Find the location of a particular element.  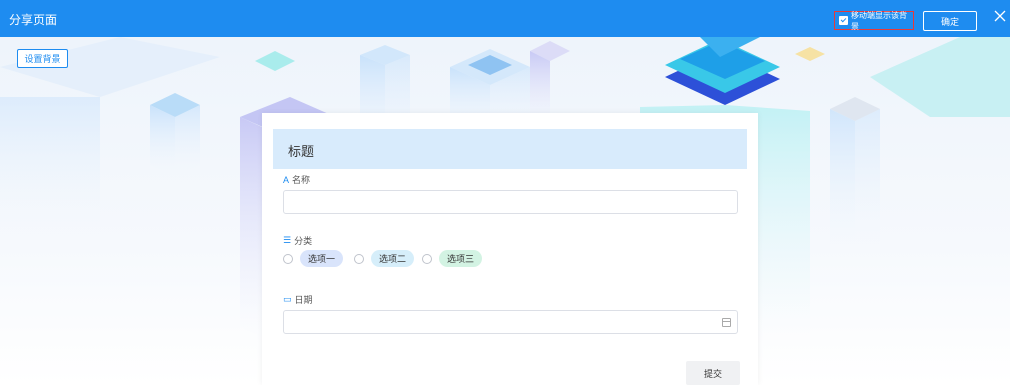

calendar-icon: ▭ is located at coordinates (287, 299).